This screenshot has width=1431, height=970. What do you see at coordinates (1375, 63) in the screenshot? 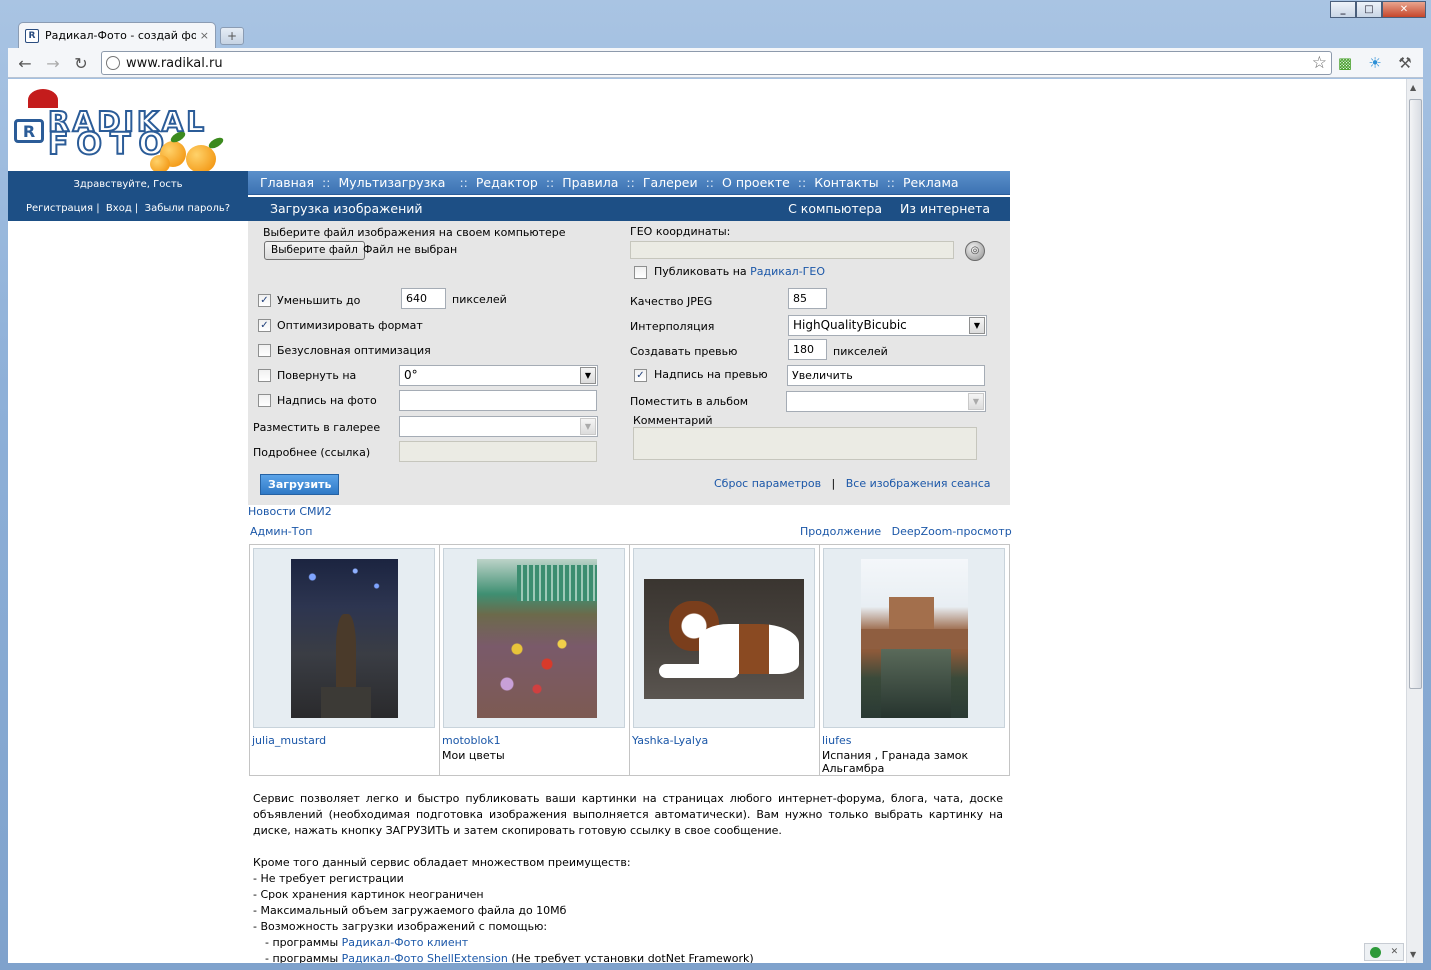
I see `skype-icon: ☀` at bounding box center [1375, 63].